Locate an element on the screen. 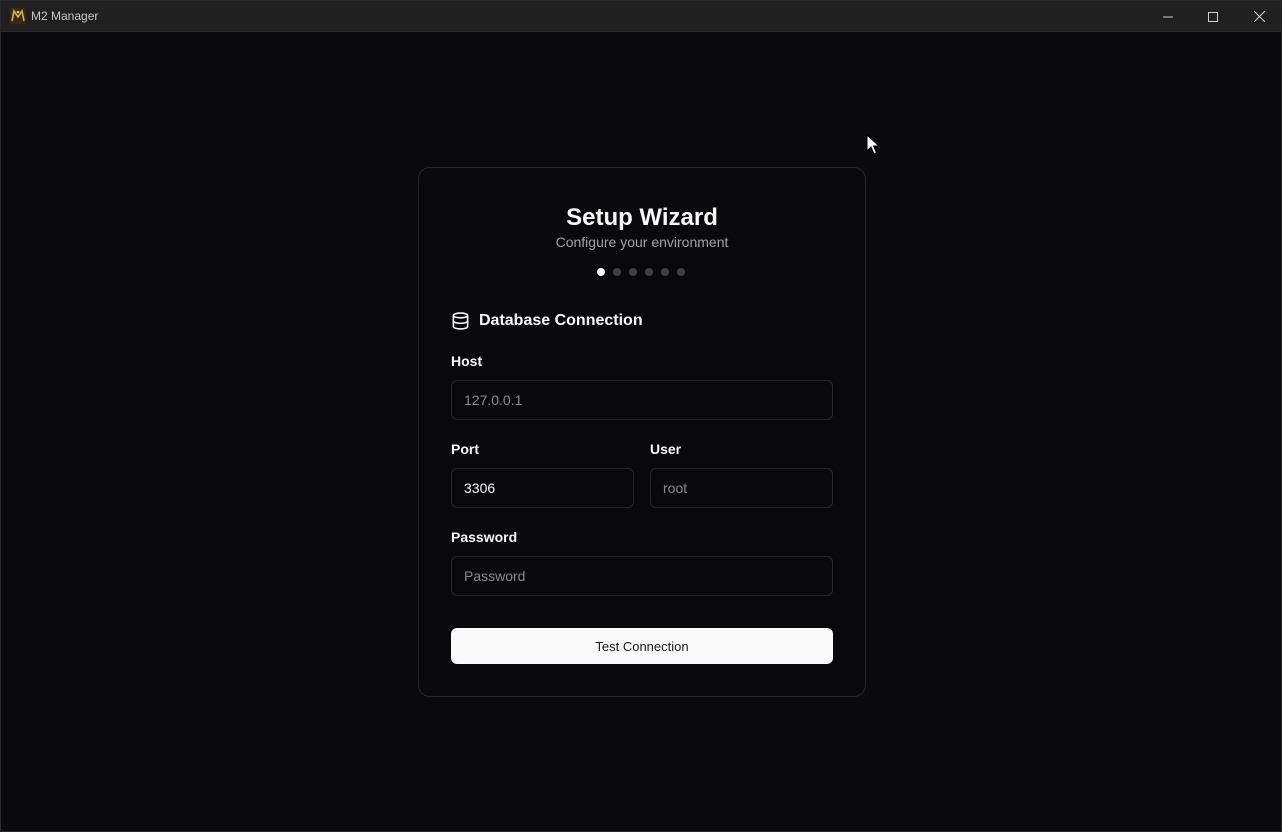 The image size is (1282, 832). minimize-button is located at coordinates (1168, 16).